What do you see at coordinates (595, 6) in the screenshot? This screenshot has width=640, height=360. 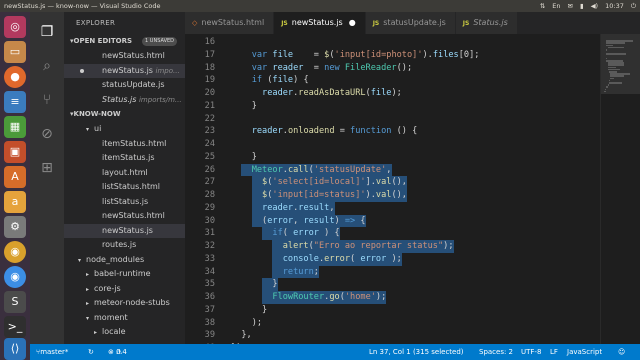 I see `volume-icon: ◀)` at bounding box center [595, 6].